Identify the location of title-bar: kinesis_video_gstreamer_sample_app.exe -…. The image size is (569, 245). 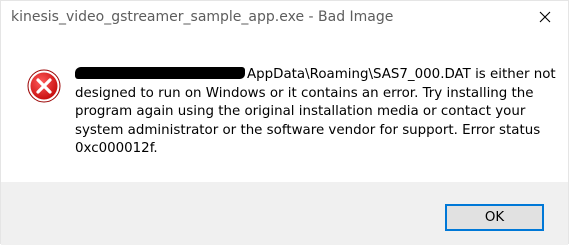
(284, 17).